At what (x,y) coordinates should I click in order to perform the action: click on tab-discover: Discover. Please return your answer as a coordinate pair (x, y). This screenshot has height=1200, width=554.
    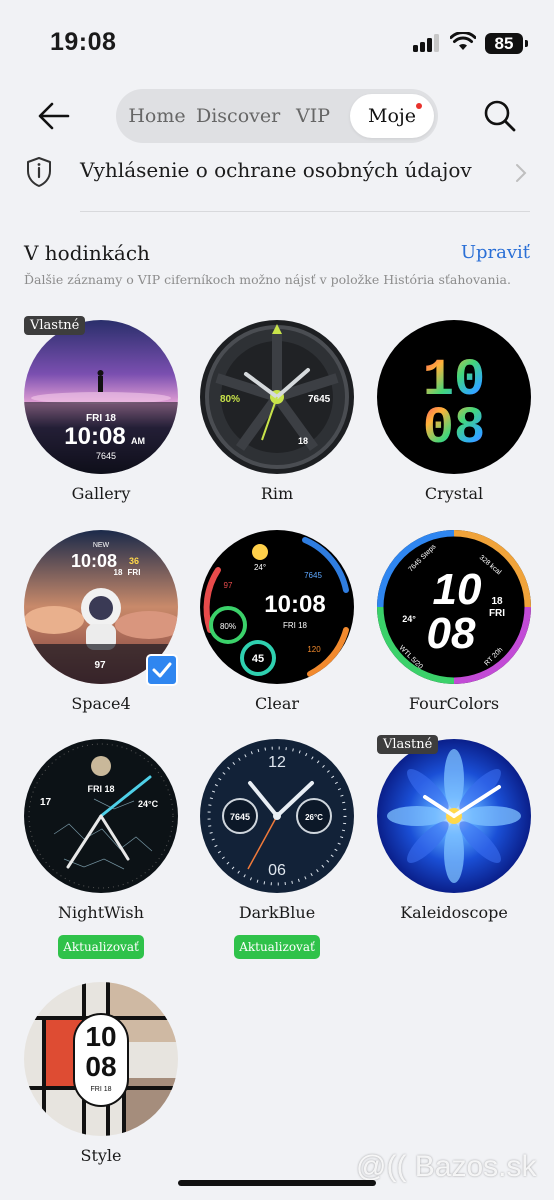
    Looking at the image, I should click on (238, 116).